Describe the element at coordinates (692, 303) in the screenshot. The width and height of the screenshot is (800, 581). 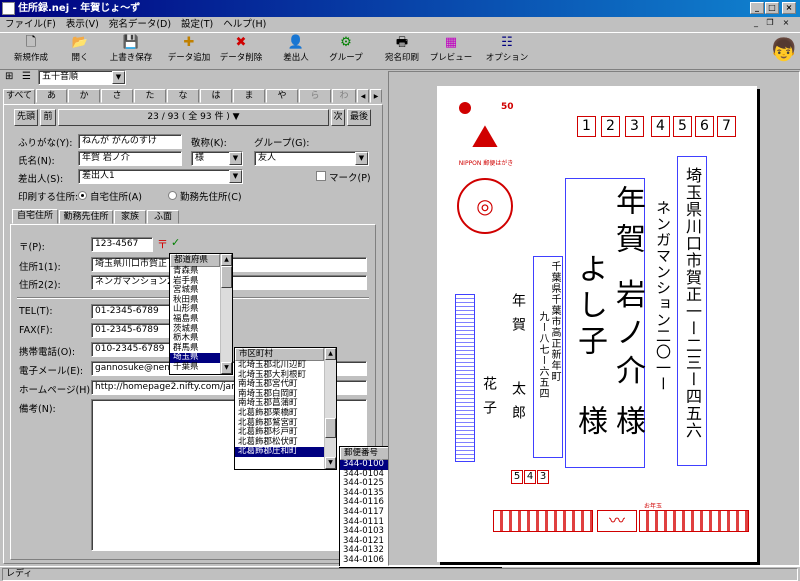
I see `recipient-address-1: 埼玉県川口市賀正一ー二三ー四五六` at that location.